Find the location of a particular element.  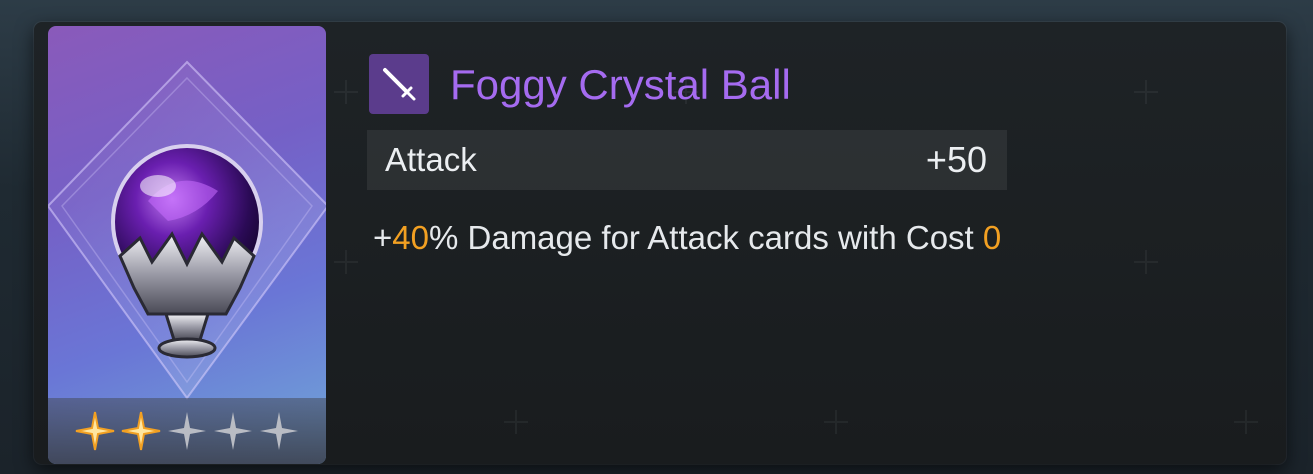

item-type-badge is located at coordinates (399, 84).